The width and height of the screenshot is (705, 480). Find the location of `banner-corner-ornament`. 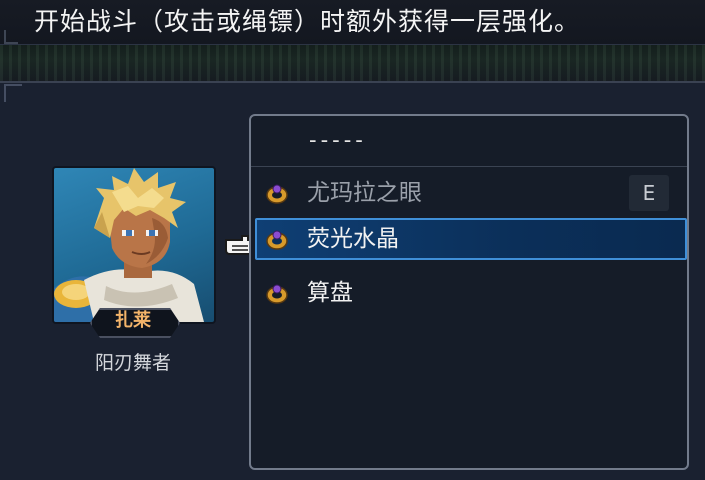

banner-corner-ornament is located at coordinates (11, 37).